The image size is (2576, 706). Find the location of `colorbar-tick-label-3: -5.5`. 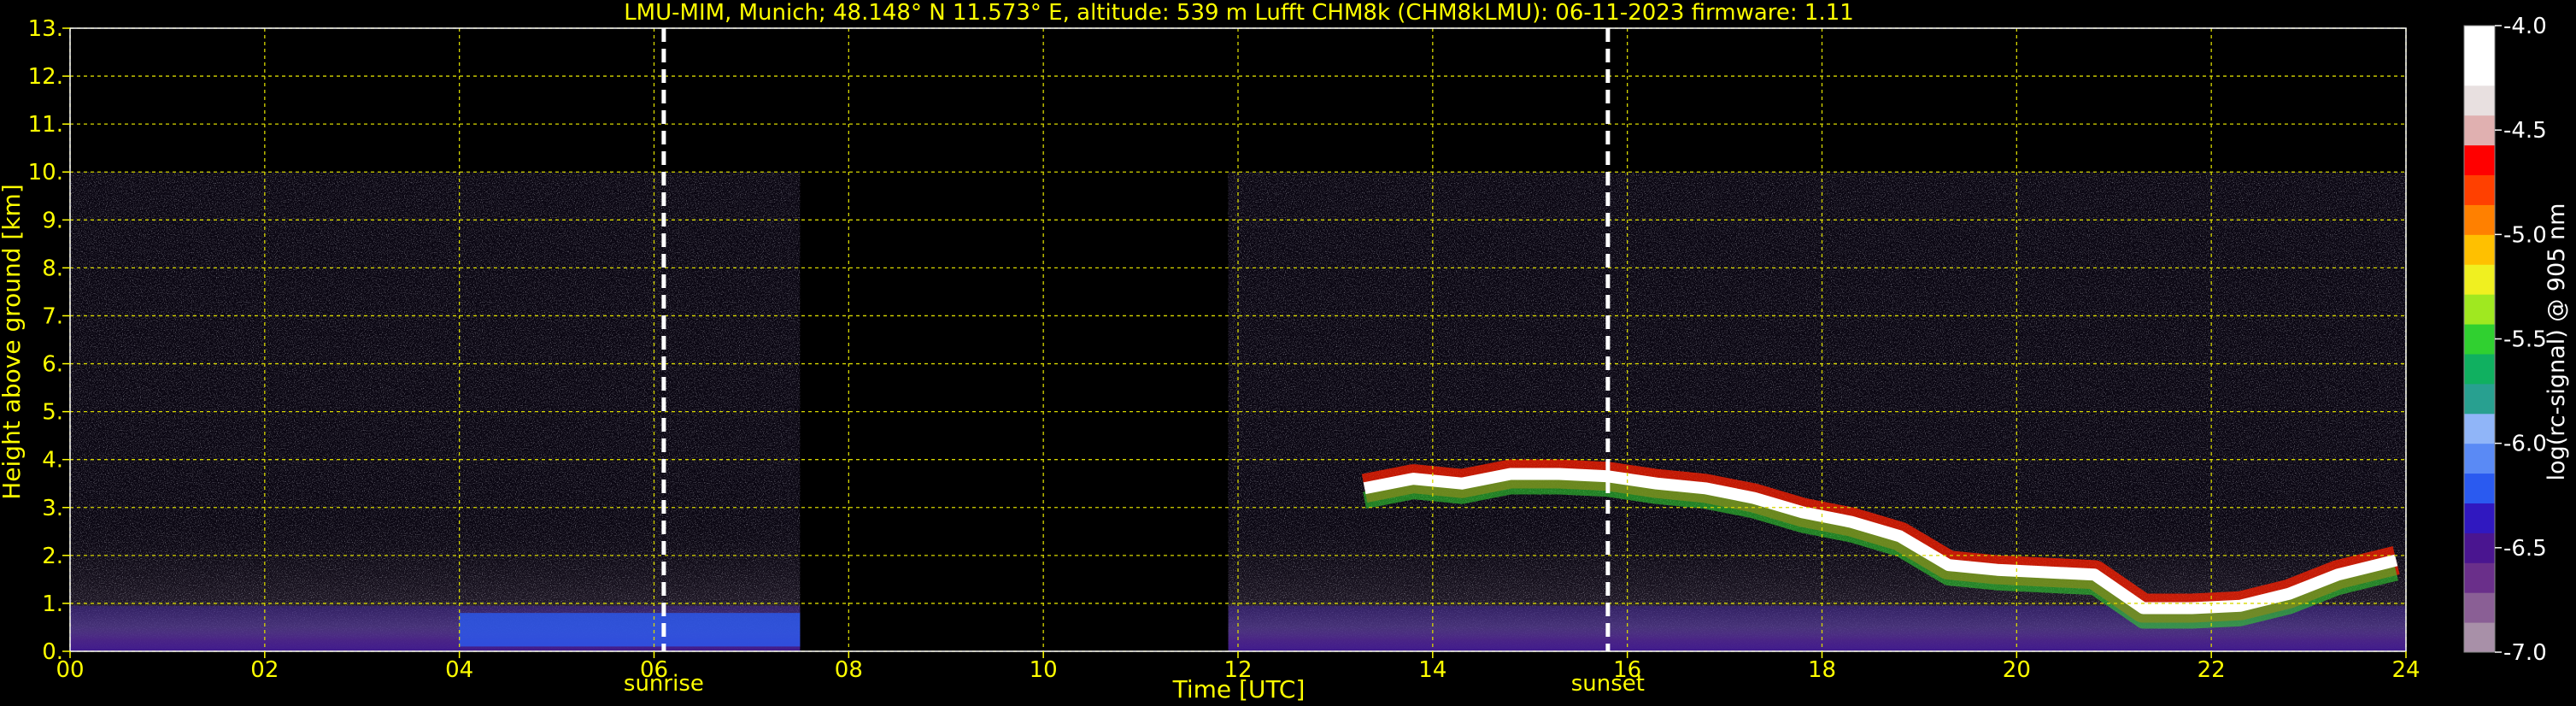

colorbar-tick-label-3: -5.5 is located at coordinates (2525, 340).